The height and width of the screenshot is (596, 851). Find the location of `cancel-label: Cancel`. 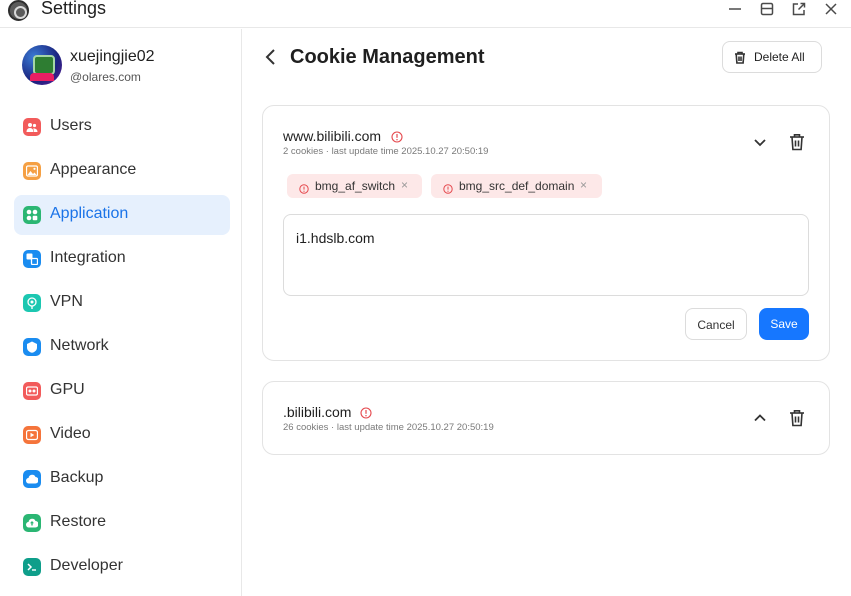

cancel-label: Cancel is located at coordinates (716, 325).